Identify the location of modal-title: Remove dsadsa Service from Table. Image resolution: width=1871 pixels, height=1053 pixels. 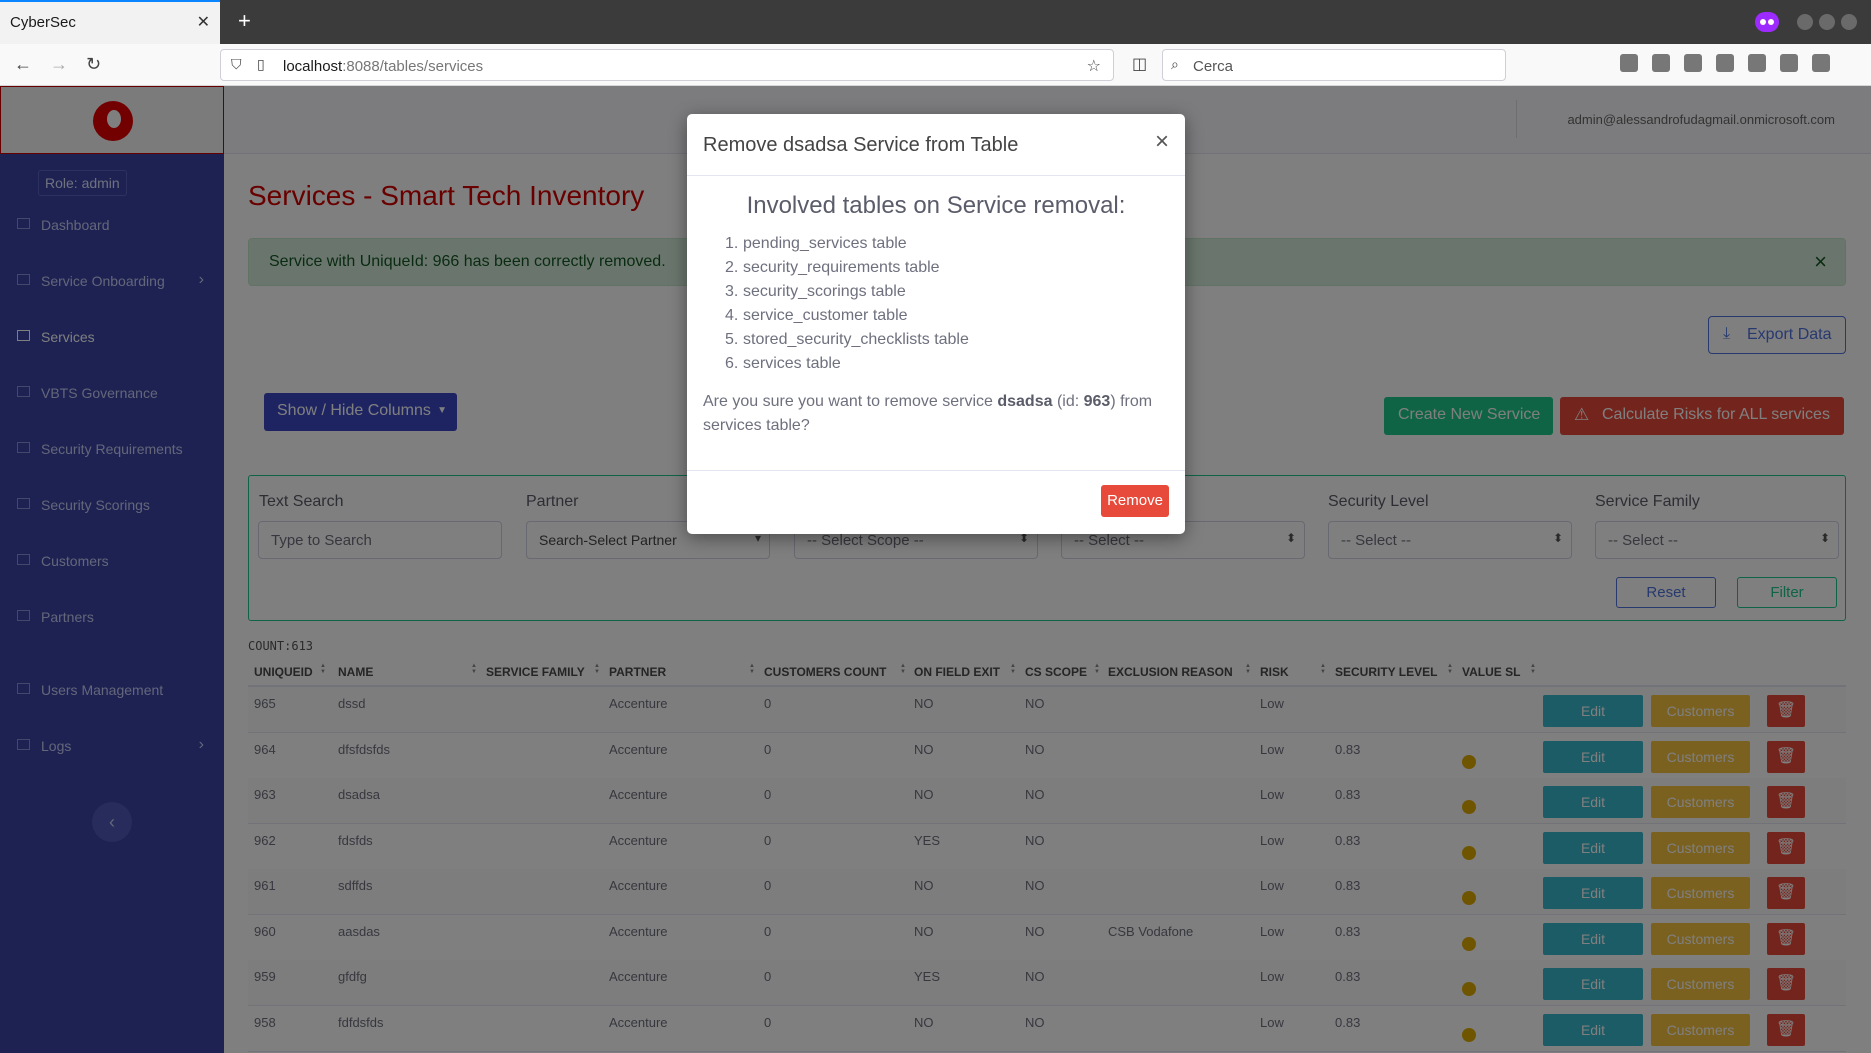
(861, 145).